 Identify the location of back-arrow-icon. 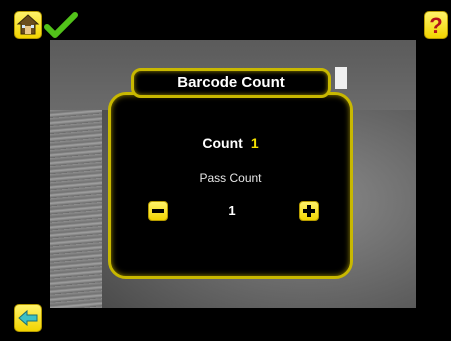
(28, 318).